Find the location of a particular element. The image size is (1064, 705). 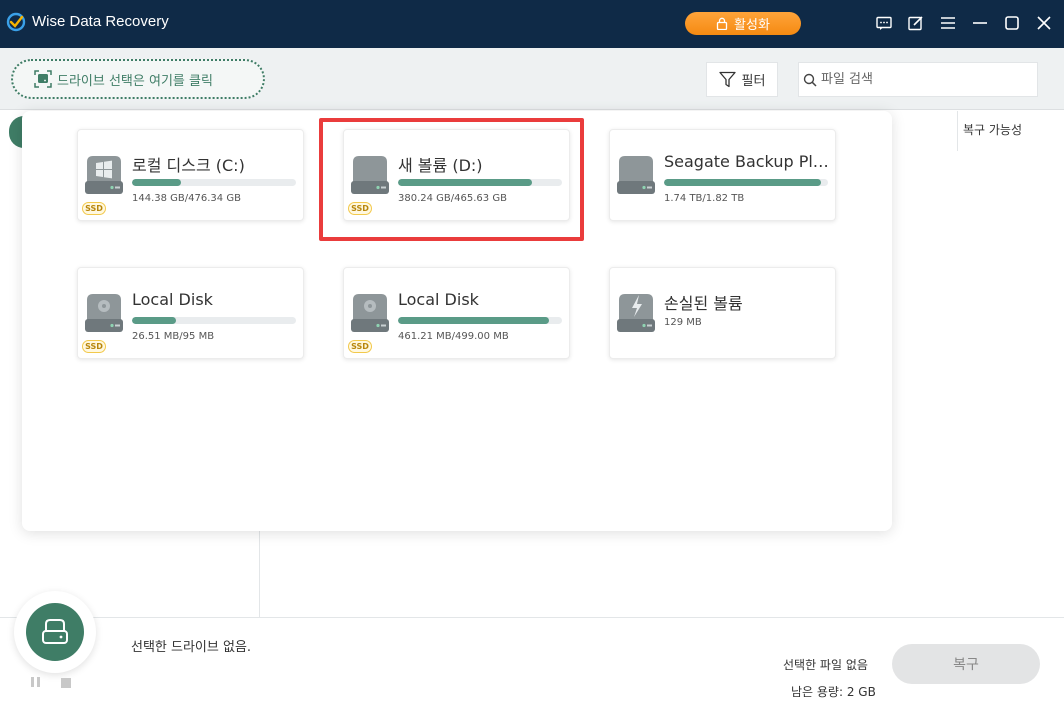

drive-card: SSD 새 볼륨 (D:) 380.24 GB/465.63 GB is located at coordinates (456, 175).